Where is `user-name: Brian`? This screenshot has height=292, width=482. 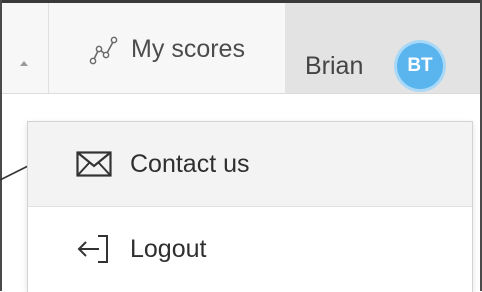 user-name: Brian is located at coordinates (334, 66).